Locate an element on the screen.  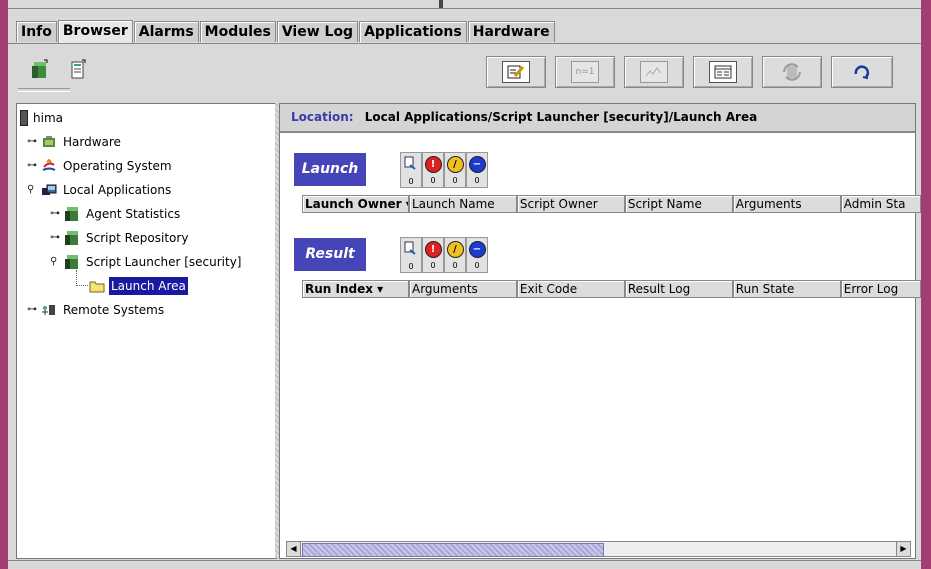
result-col-error-log: Error Log is located at coordinates (880, 289).